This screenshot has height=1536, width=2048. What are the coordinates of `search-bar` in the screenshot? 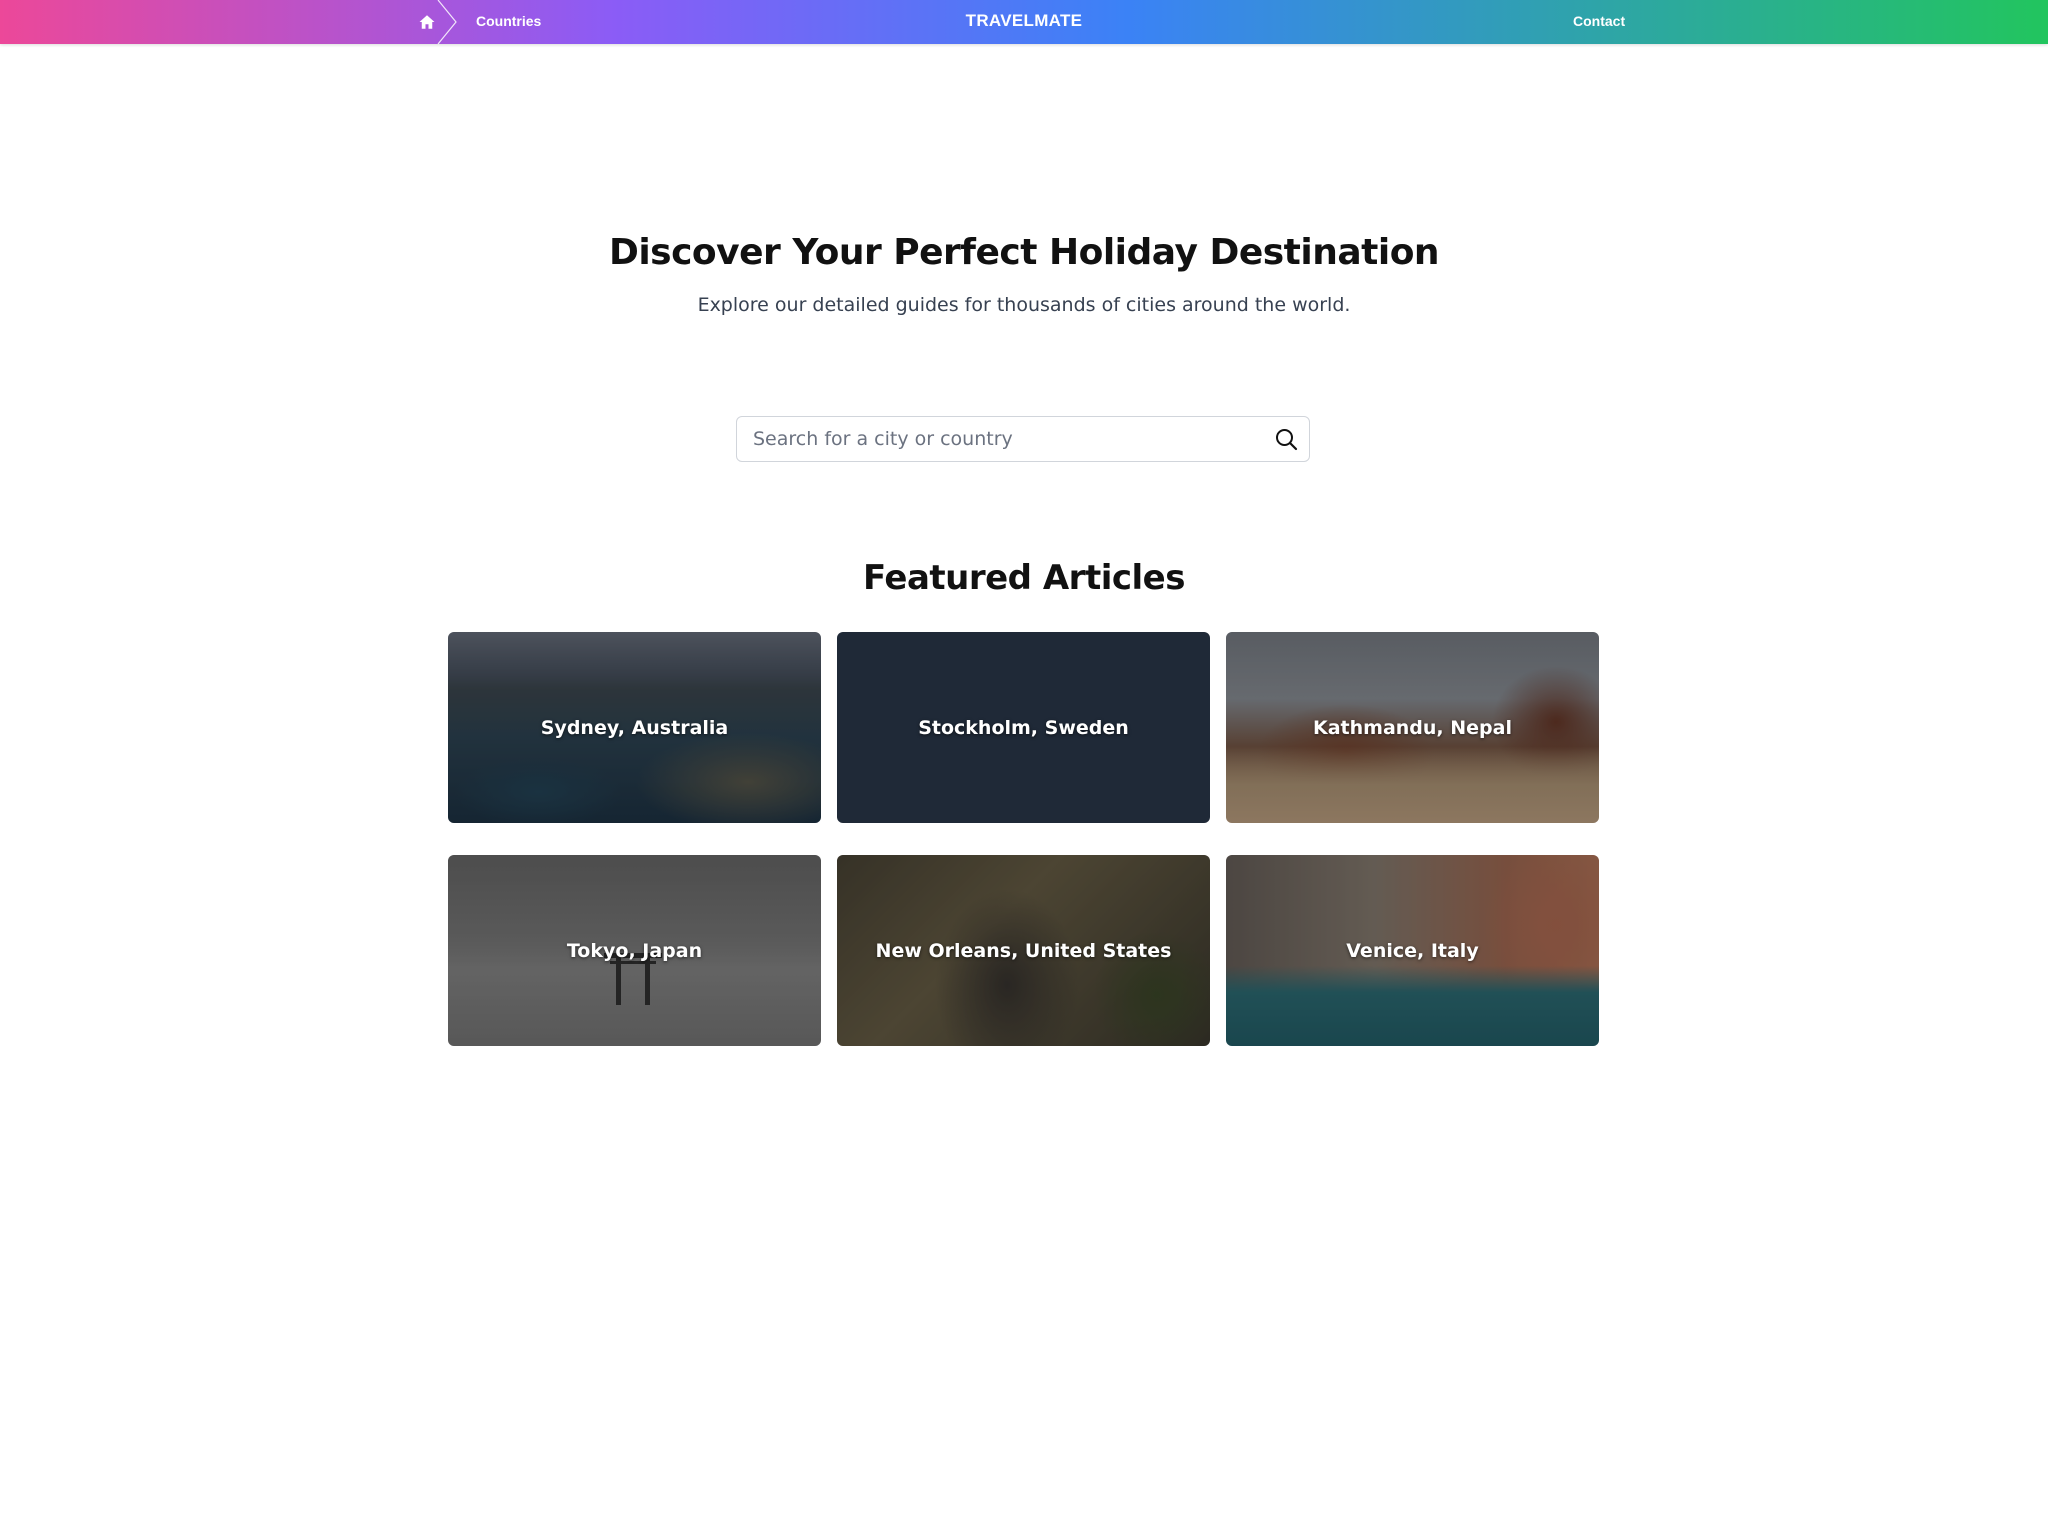 It's located at (1023, 439).